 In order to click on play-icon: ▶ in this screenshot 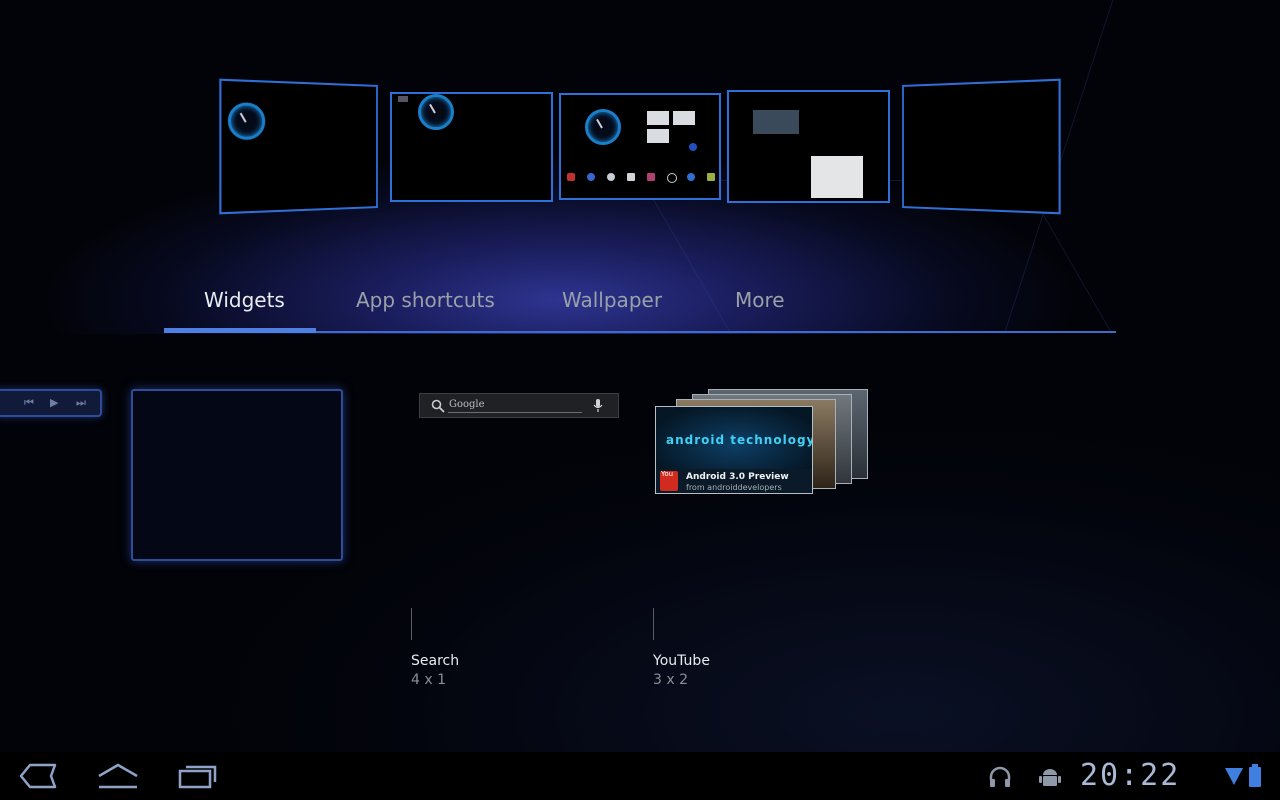, I will do `click(54, 402)`.